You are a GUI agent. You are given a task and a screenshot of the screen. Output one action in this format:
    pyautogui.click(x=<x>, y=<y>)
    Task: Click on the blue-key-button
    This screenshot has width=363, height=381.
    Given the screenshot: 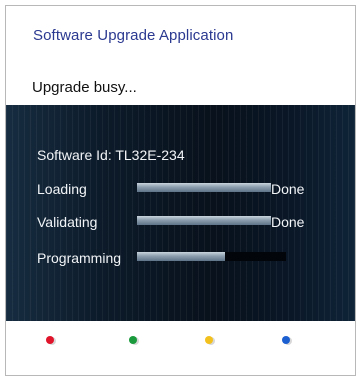 What is the action you would take?
    pyautogui.click(x=286, y=340)
    